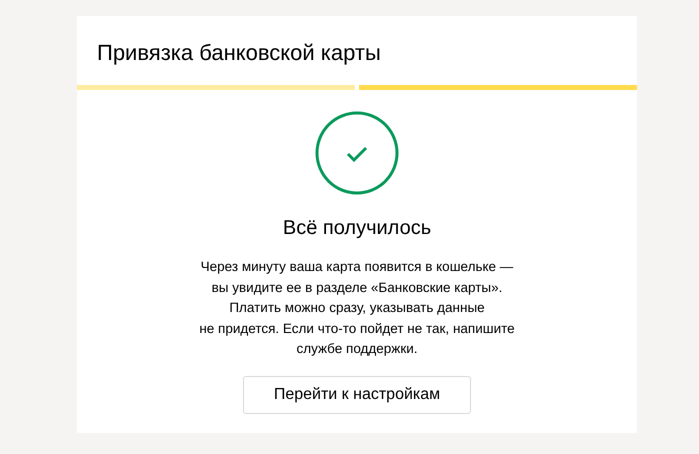 This screenshot has height=454, width=699. Describe the element at coordinates (357, 153) in the screenshot. I see `check-circle-icon` at that location.